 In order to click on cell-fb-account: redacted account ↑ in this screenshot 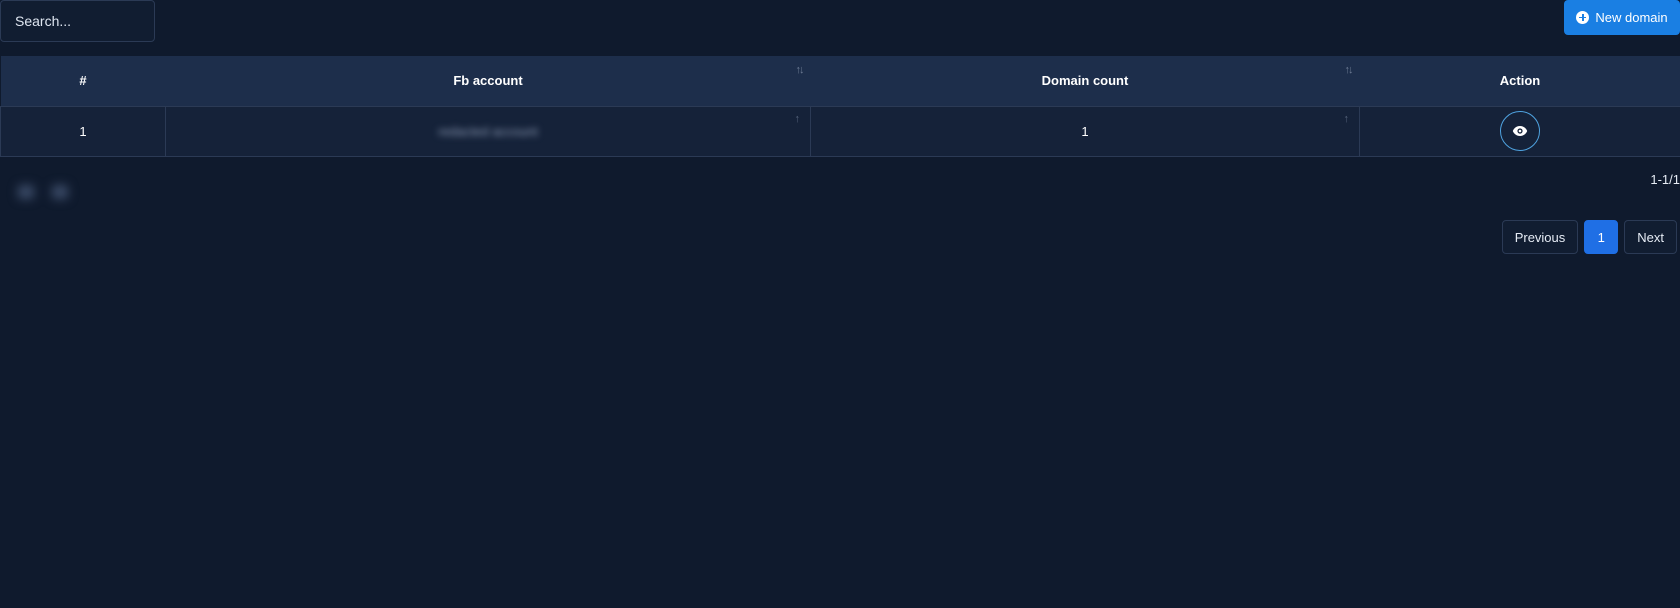, I will do `click(488, 131)`.